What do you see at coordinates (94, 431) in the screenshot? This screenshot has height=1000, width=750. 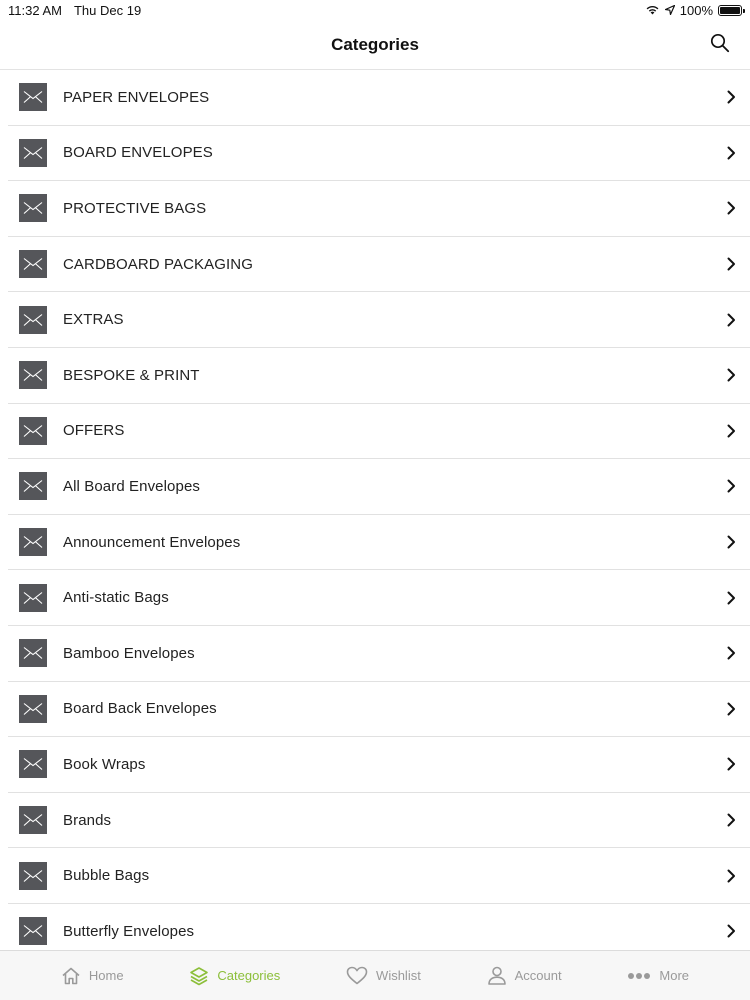 I see `category-label: OFFERS` at bounding box center [94, 431].